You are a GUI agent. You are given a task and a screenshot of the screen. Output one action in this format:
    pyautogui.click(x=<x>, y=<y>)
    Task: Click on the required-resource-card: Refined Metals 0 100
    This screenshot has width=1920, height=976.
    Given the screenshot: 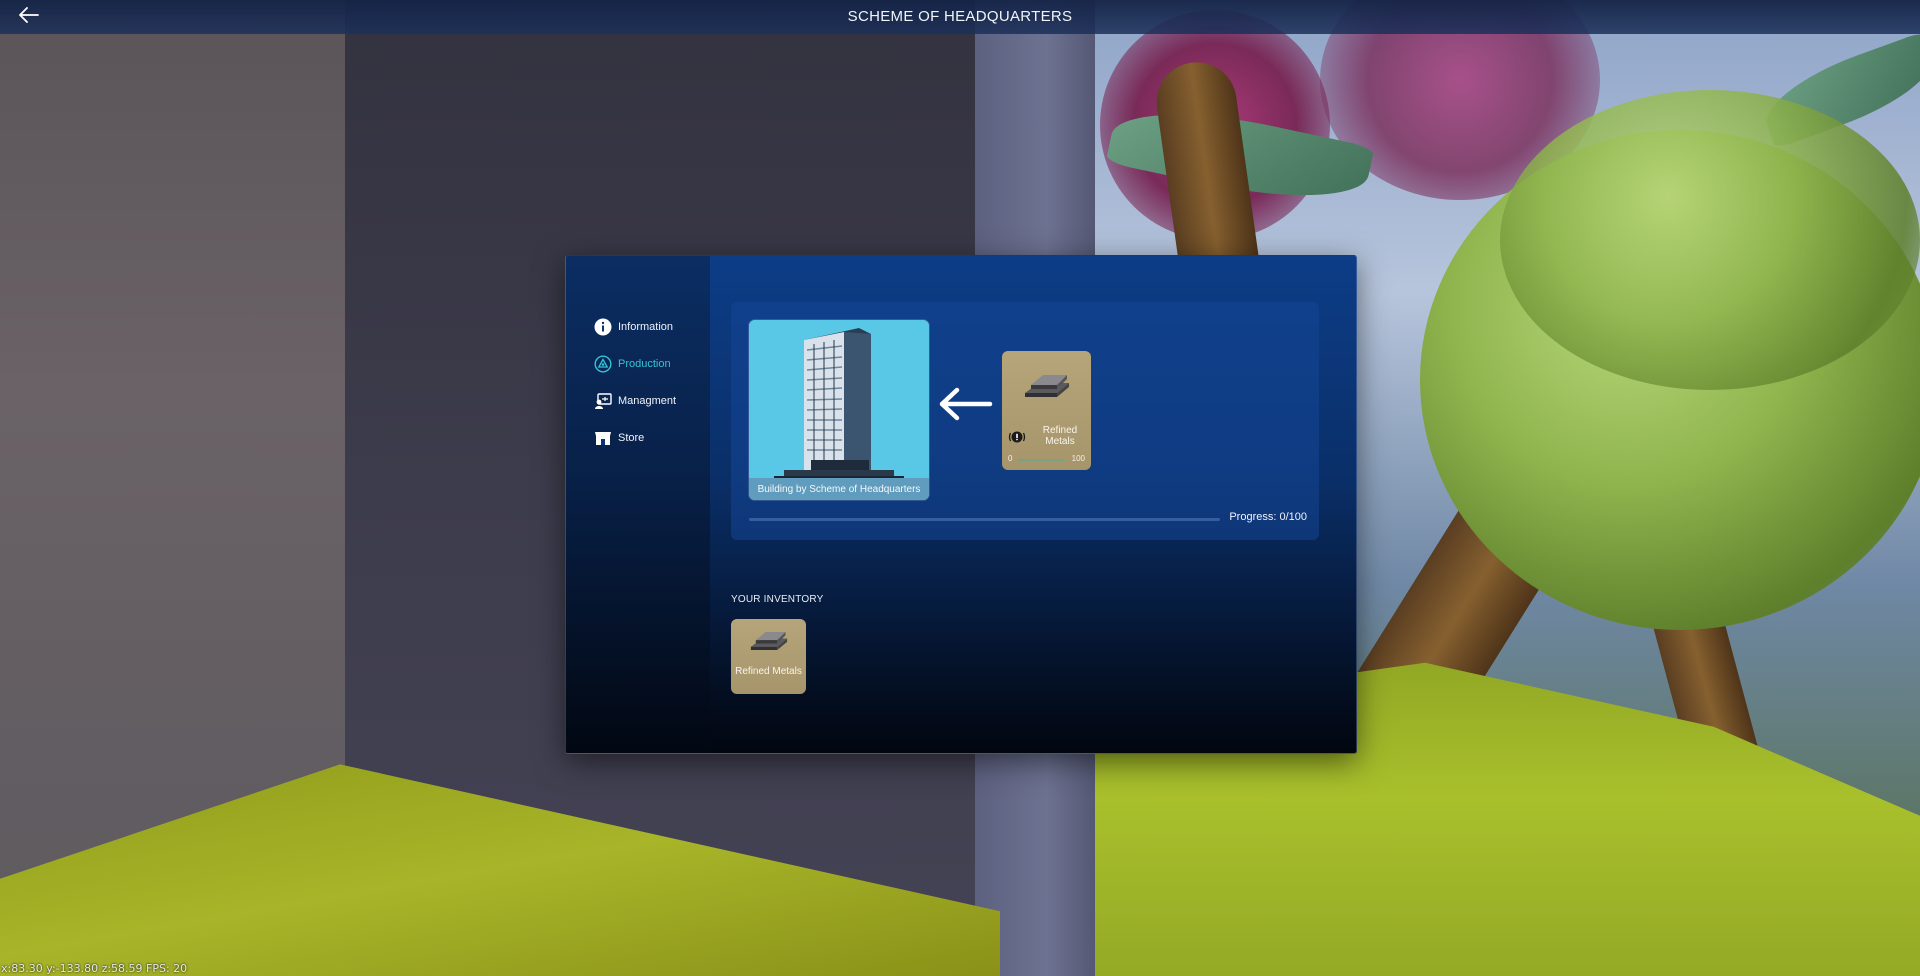 What is the action you would take?
    pyautogui.click(x=1046, y=410)
    